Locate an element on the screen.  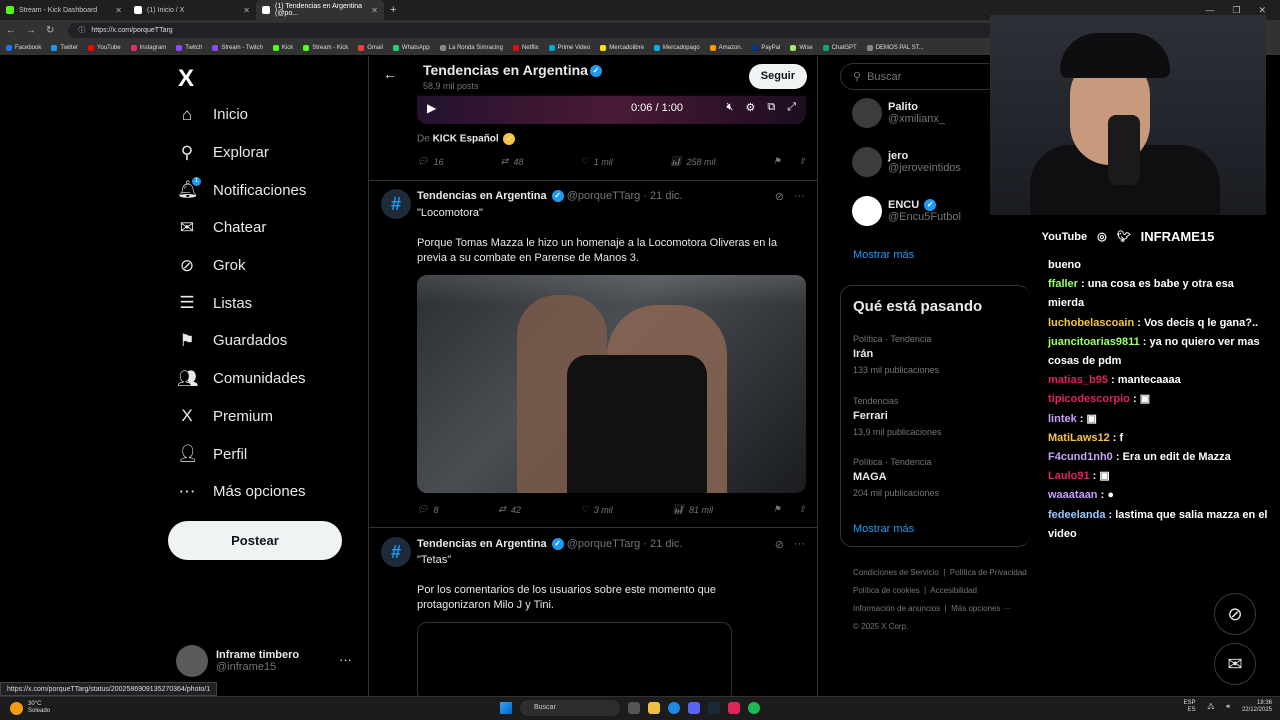
bookmark-item: Mercadolibre is located at coordinates (622, 47).